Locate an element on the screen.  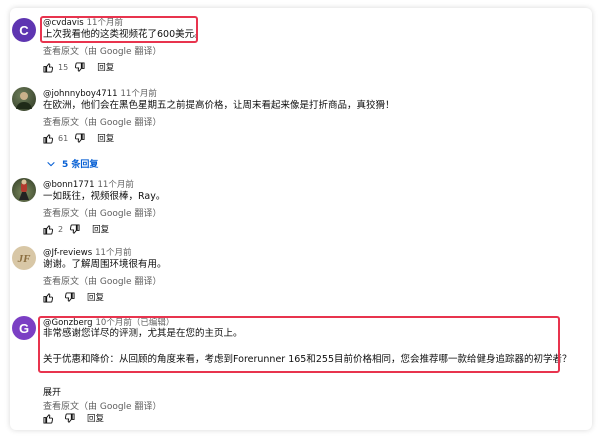
user-photo-icon: JF is located at coordinates (24, 259).